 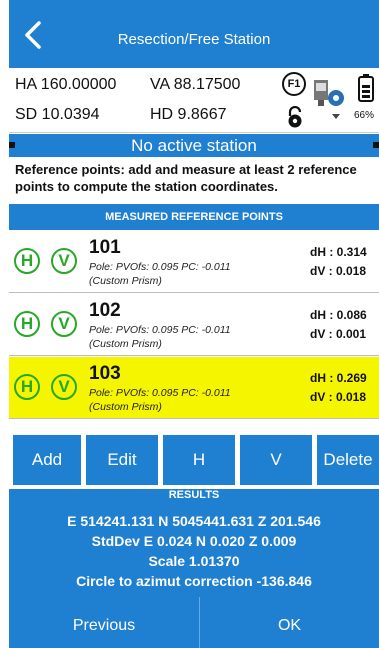 I want to click on point-dh: dH : 0.314, so click(x=338, y=252).